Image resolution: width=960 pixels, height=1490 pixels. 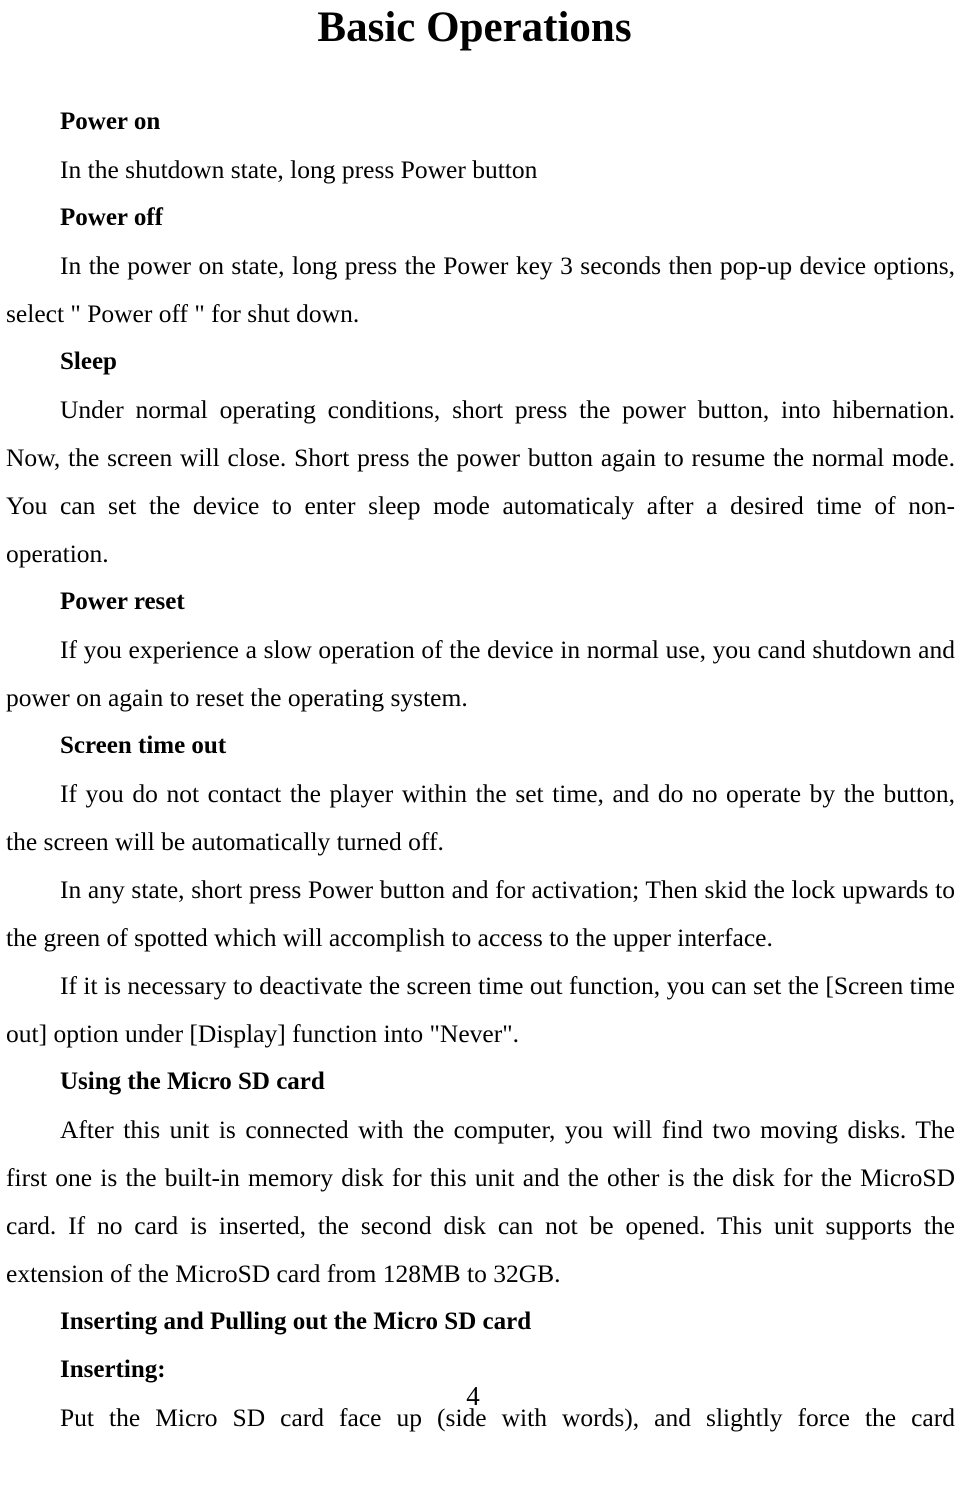 I want to click on page-number: 4, so click(x=473, y=1396).